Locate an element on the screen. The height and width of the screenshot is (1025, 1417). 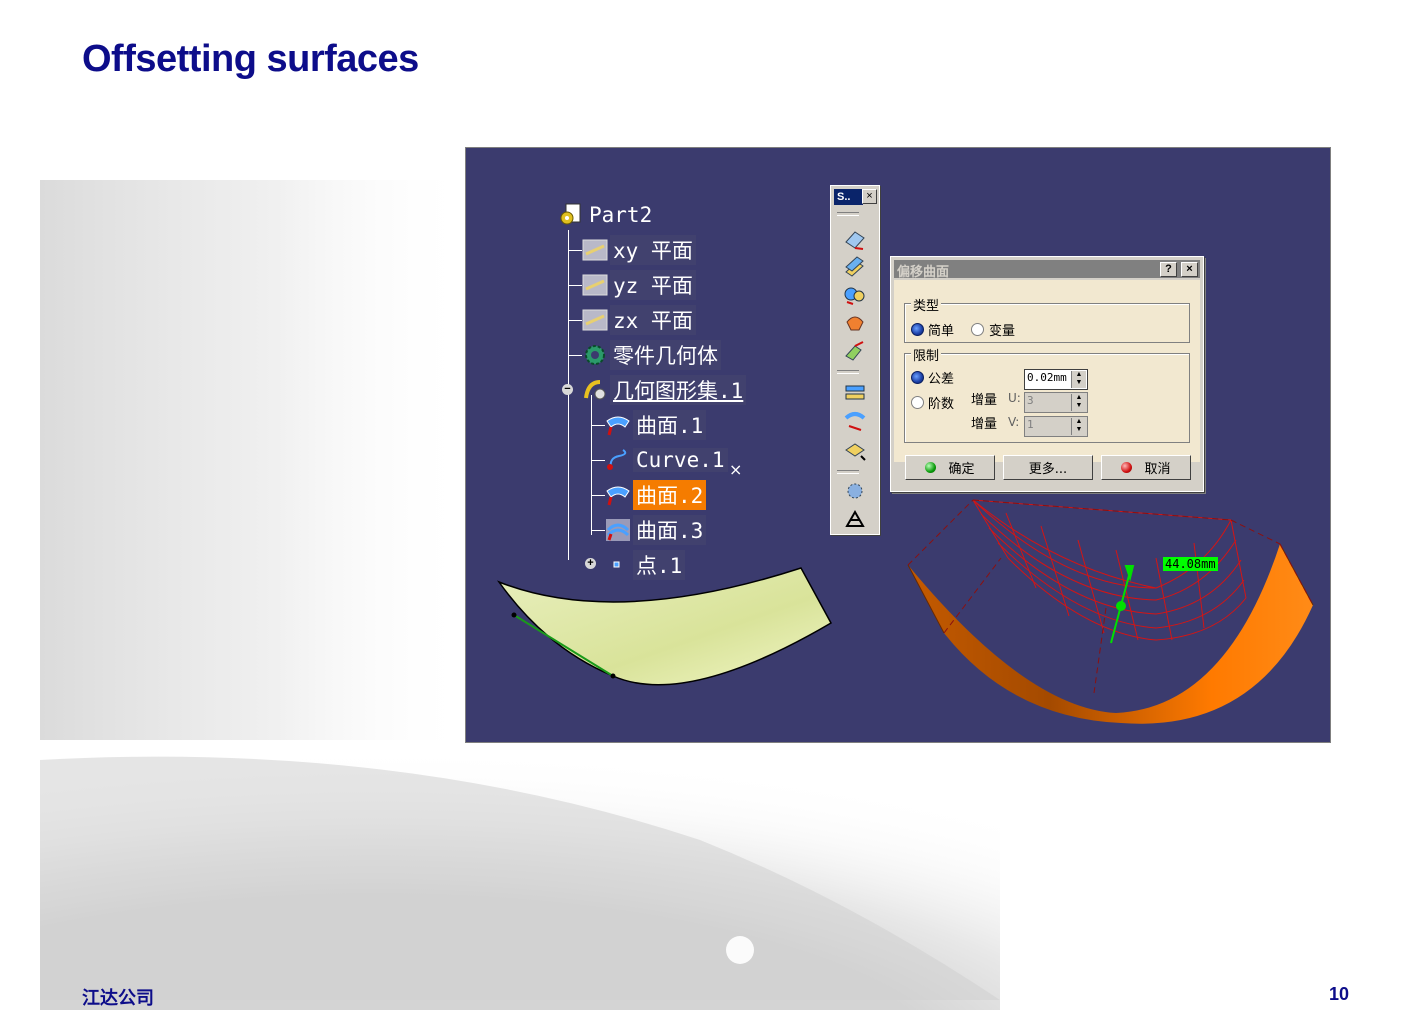
limit-groupbox: 限制 公差 阶数 0.02mm ▲▼ 增量 U: 3 ▲▼ 增量 V: 1 is located at coordinates (1047, 394).